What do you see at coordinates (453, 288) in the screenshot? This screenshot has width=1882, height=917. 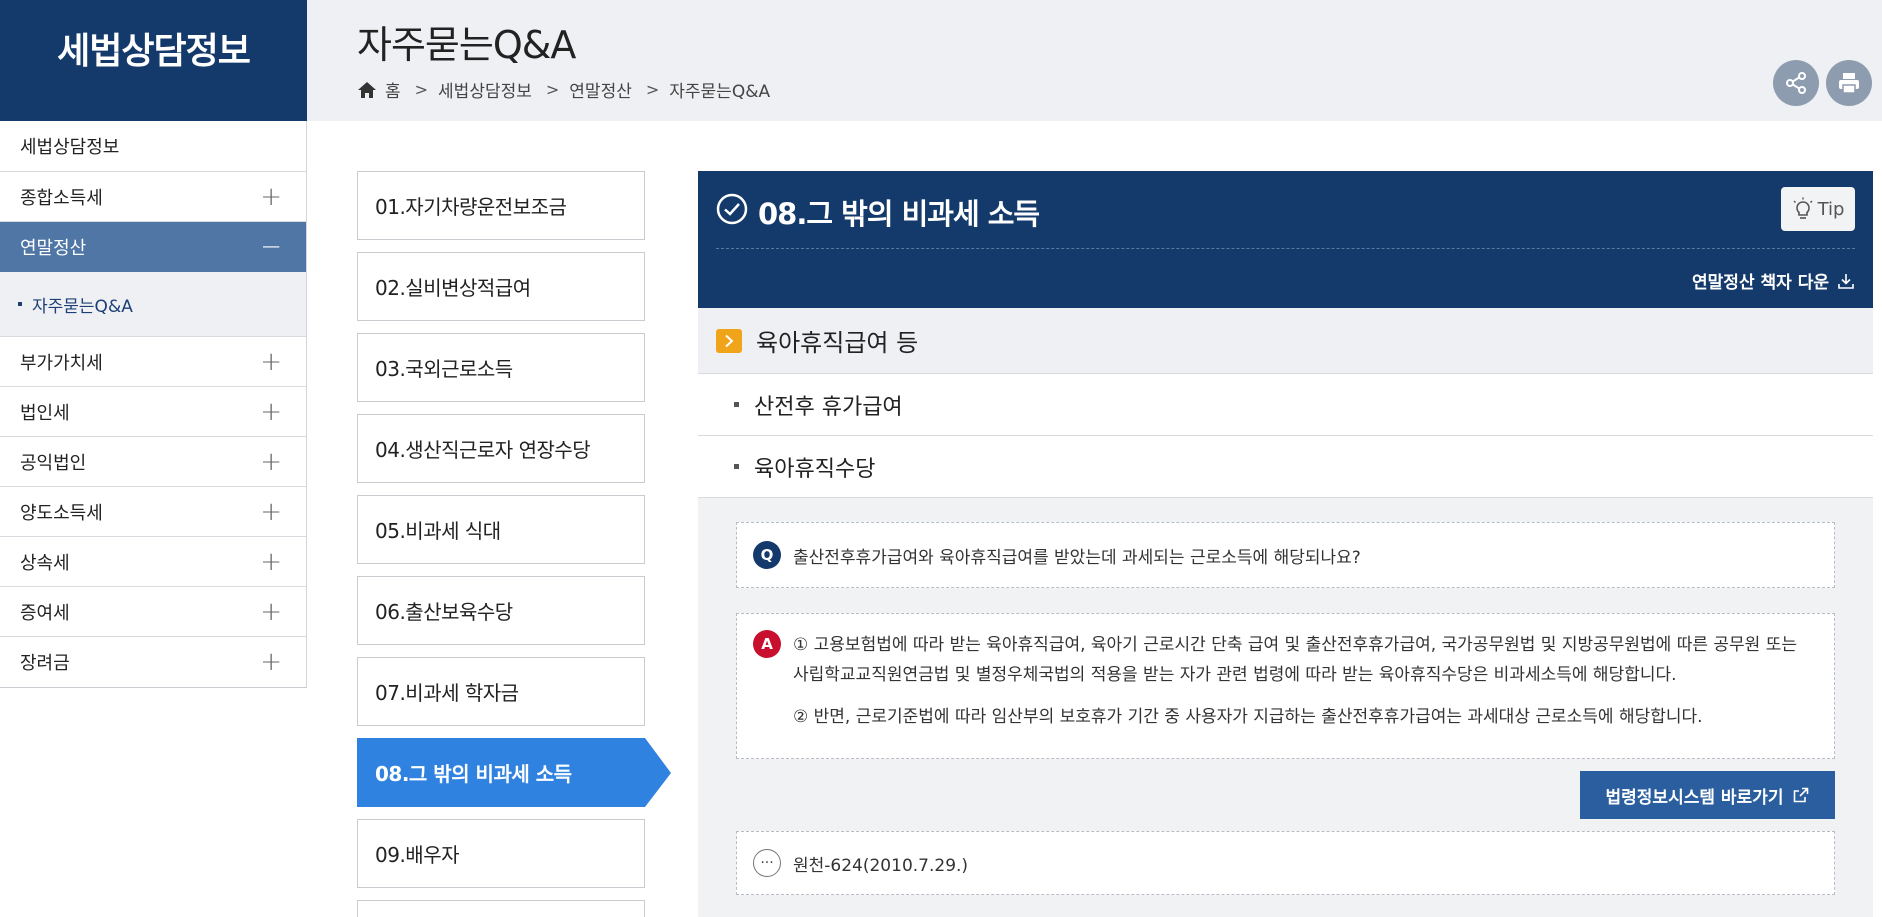 I see `category-label: 02.실비변상적급여` at bounding box center [453, 288].